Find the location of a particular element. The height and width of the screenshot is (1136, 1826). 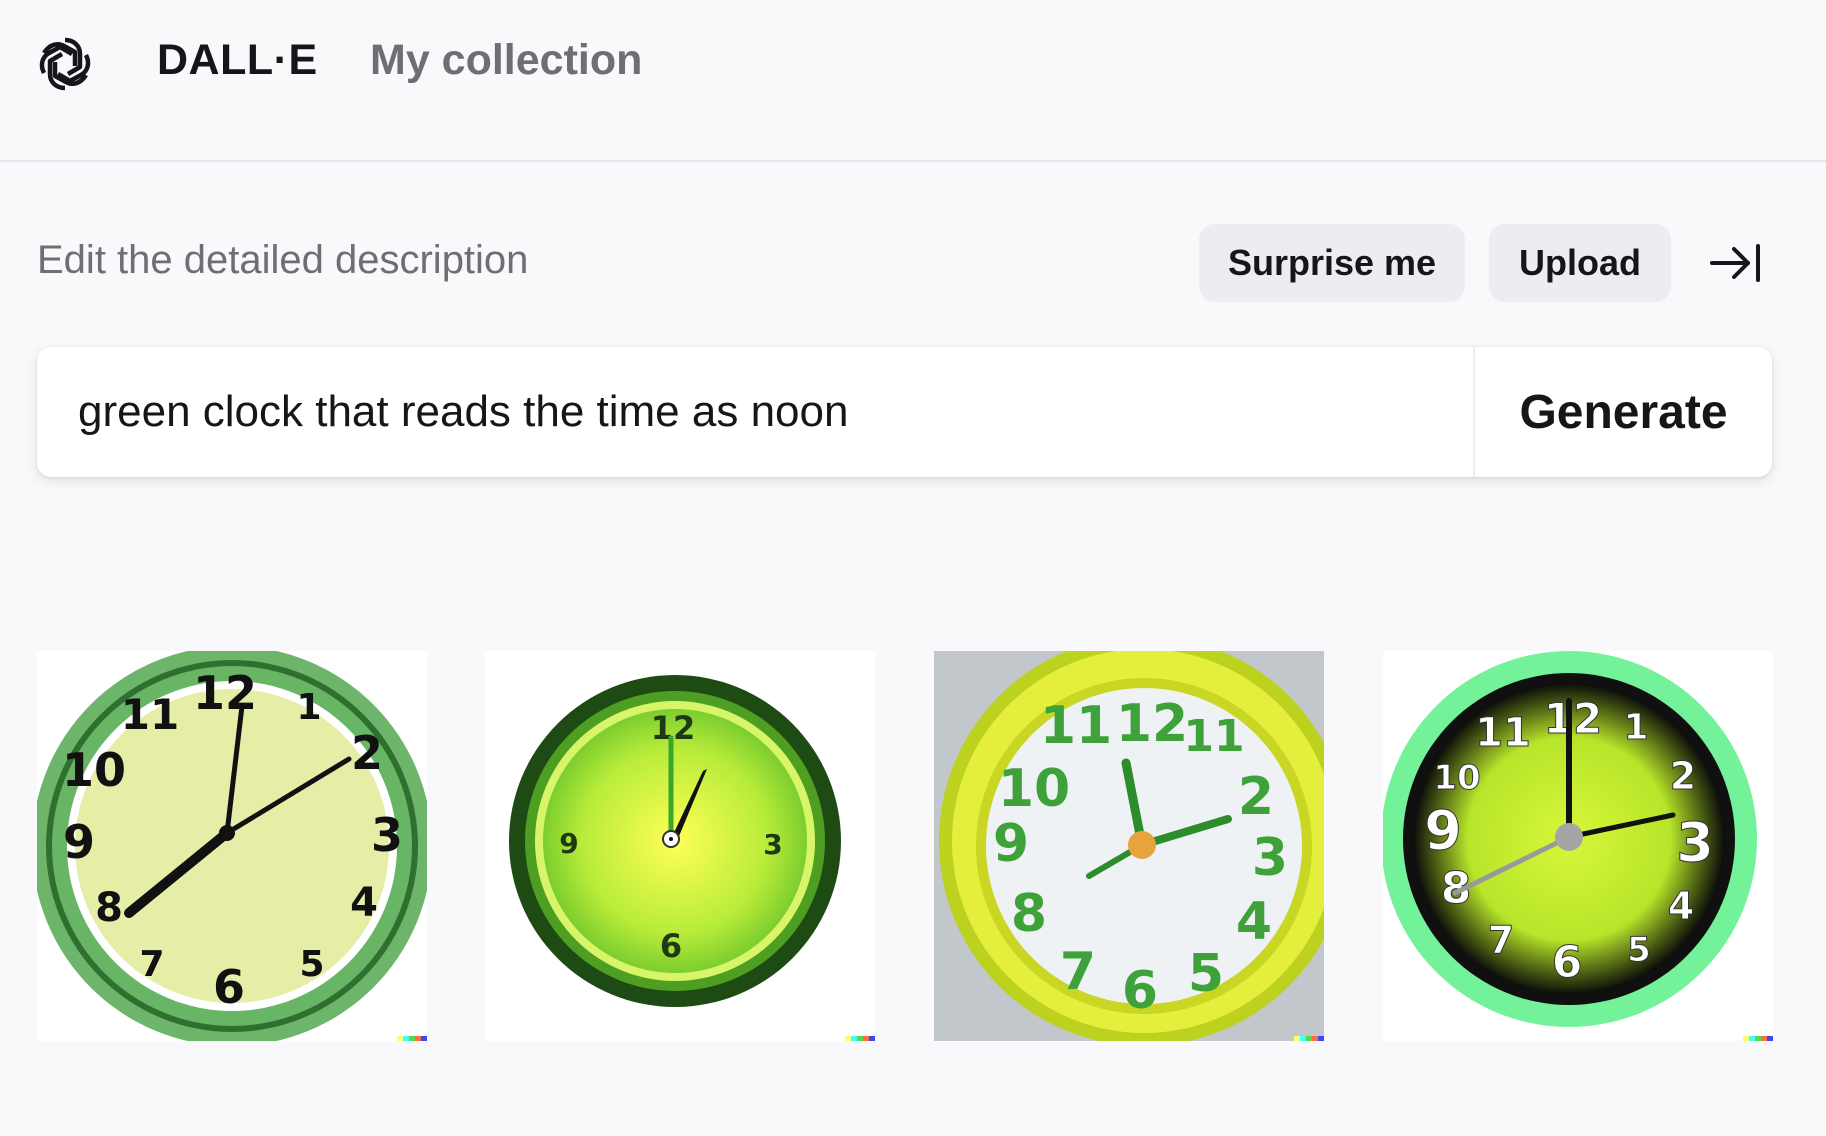

clock-image-2: 12 3 6 9 is located at coordinates (675, 841).